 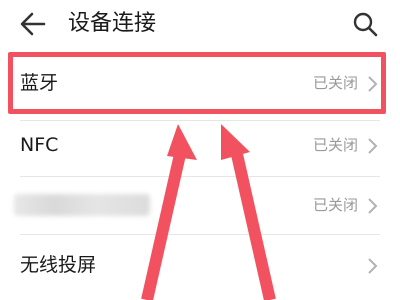 What do you see at coordinates (39, 145) in the screenshot?
I see `nfc-label: NFC` at bounding box center [39, 145].